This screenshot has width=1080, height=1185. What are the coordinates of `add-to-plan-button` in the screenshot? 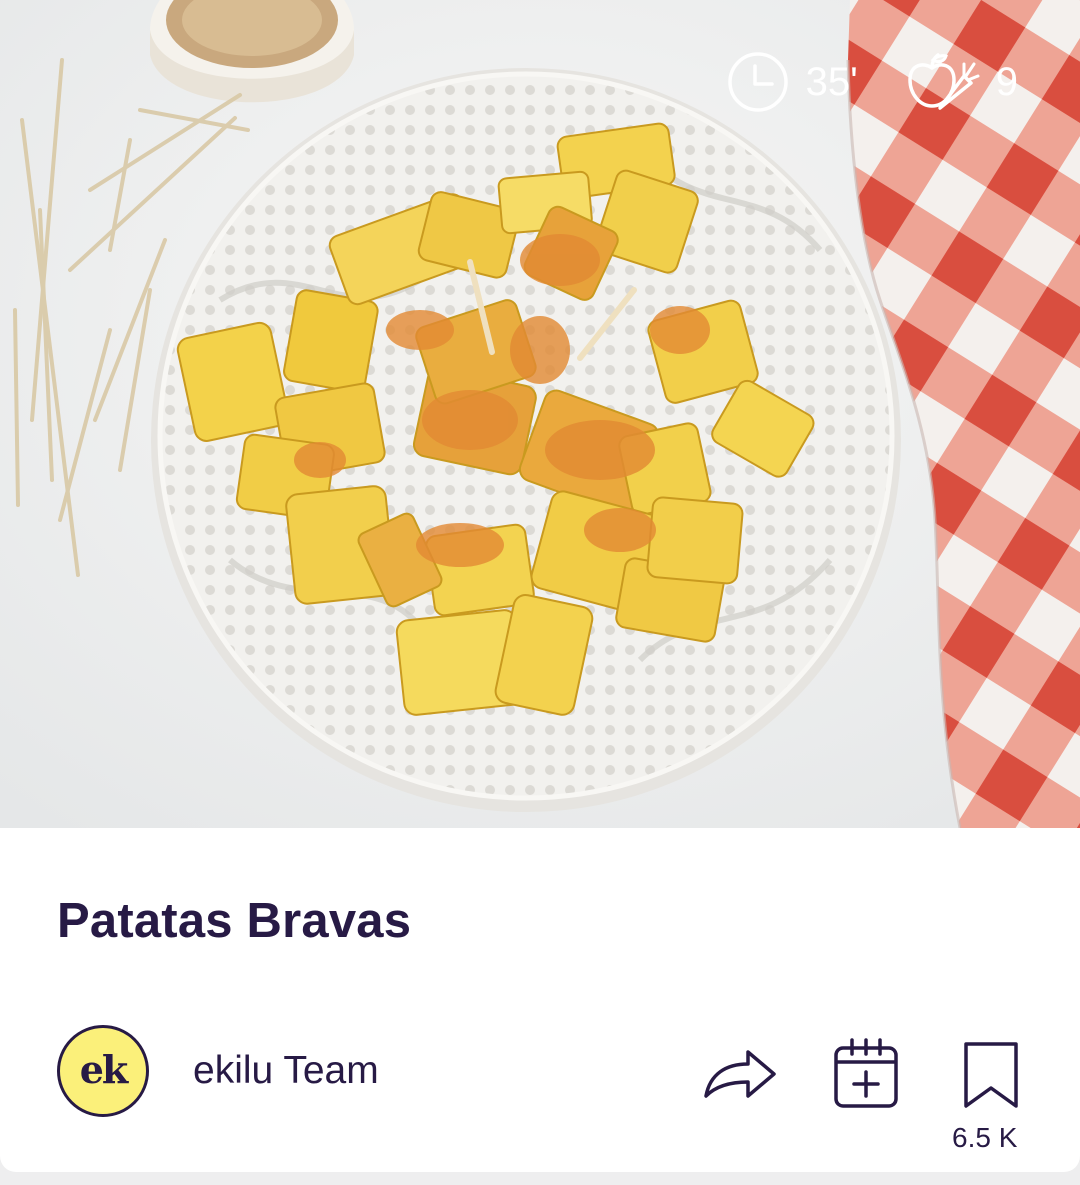 It's located at (866, 1075).